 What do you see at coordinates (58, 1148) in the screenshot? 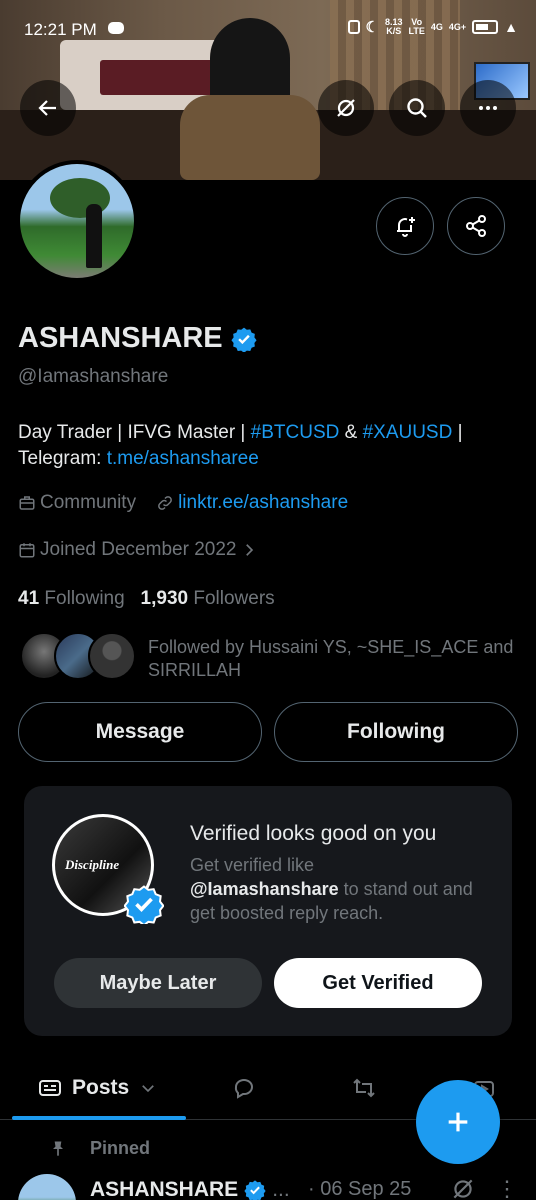
I see `pin-icon` at bounding box center [58, 1148].